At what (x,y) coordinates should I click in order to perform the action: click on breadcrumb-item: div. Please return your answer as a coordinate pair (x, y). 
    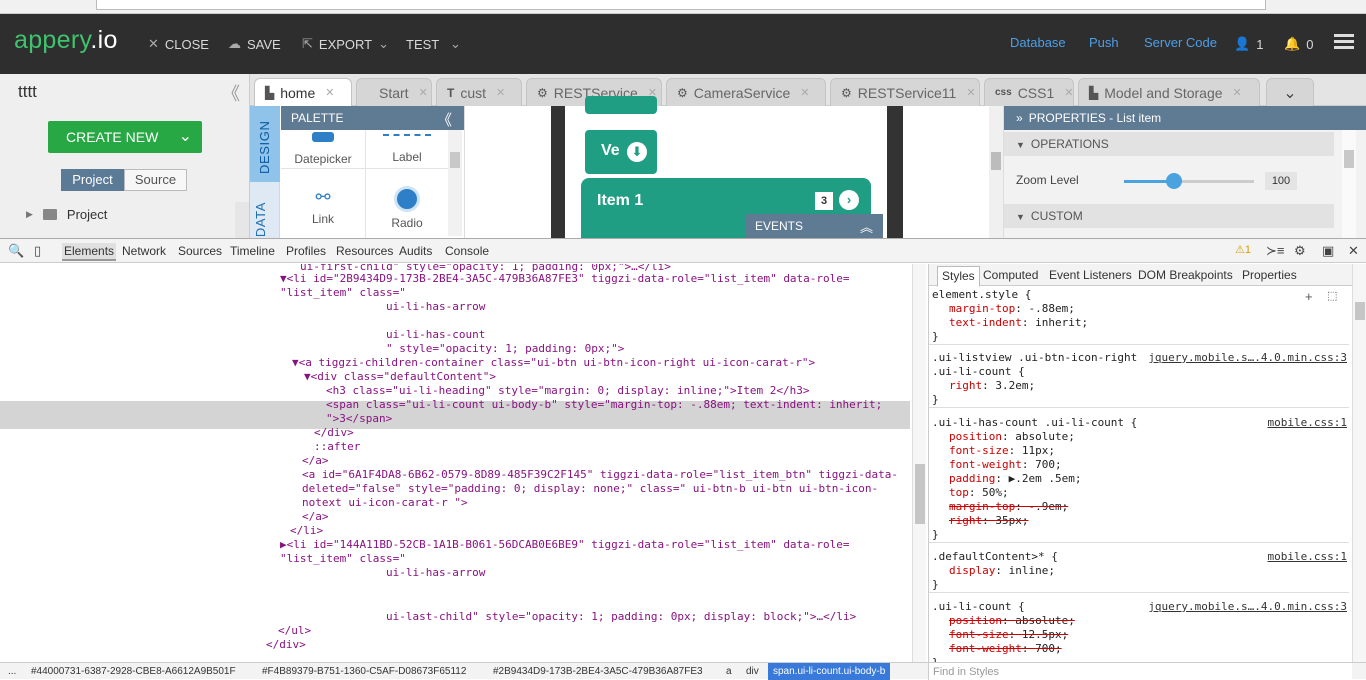
    Looking at the image, I should click on (752, 671).